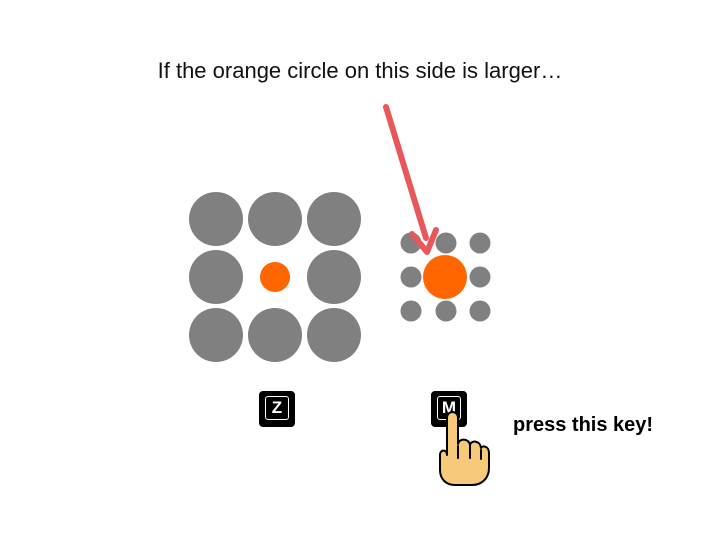 The height and width of the screenshot is (540, 720). What do you see at coordinates (583, 425) in the screenshot?
I see `press-this-key-label: press this key!` at bounding box center [583, 425].